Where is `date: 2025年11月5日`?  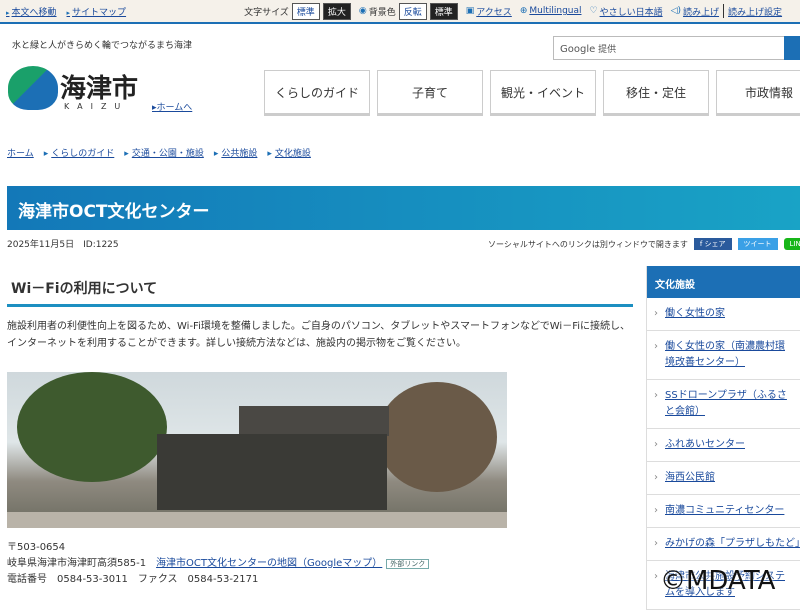
date: 2025年11月5日 is located at coordinates (41, 245).